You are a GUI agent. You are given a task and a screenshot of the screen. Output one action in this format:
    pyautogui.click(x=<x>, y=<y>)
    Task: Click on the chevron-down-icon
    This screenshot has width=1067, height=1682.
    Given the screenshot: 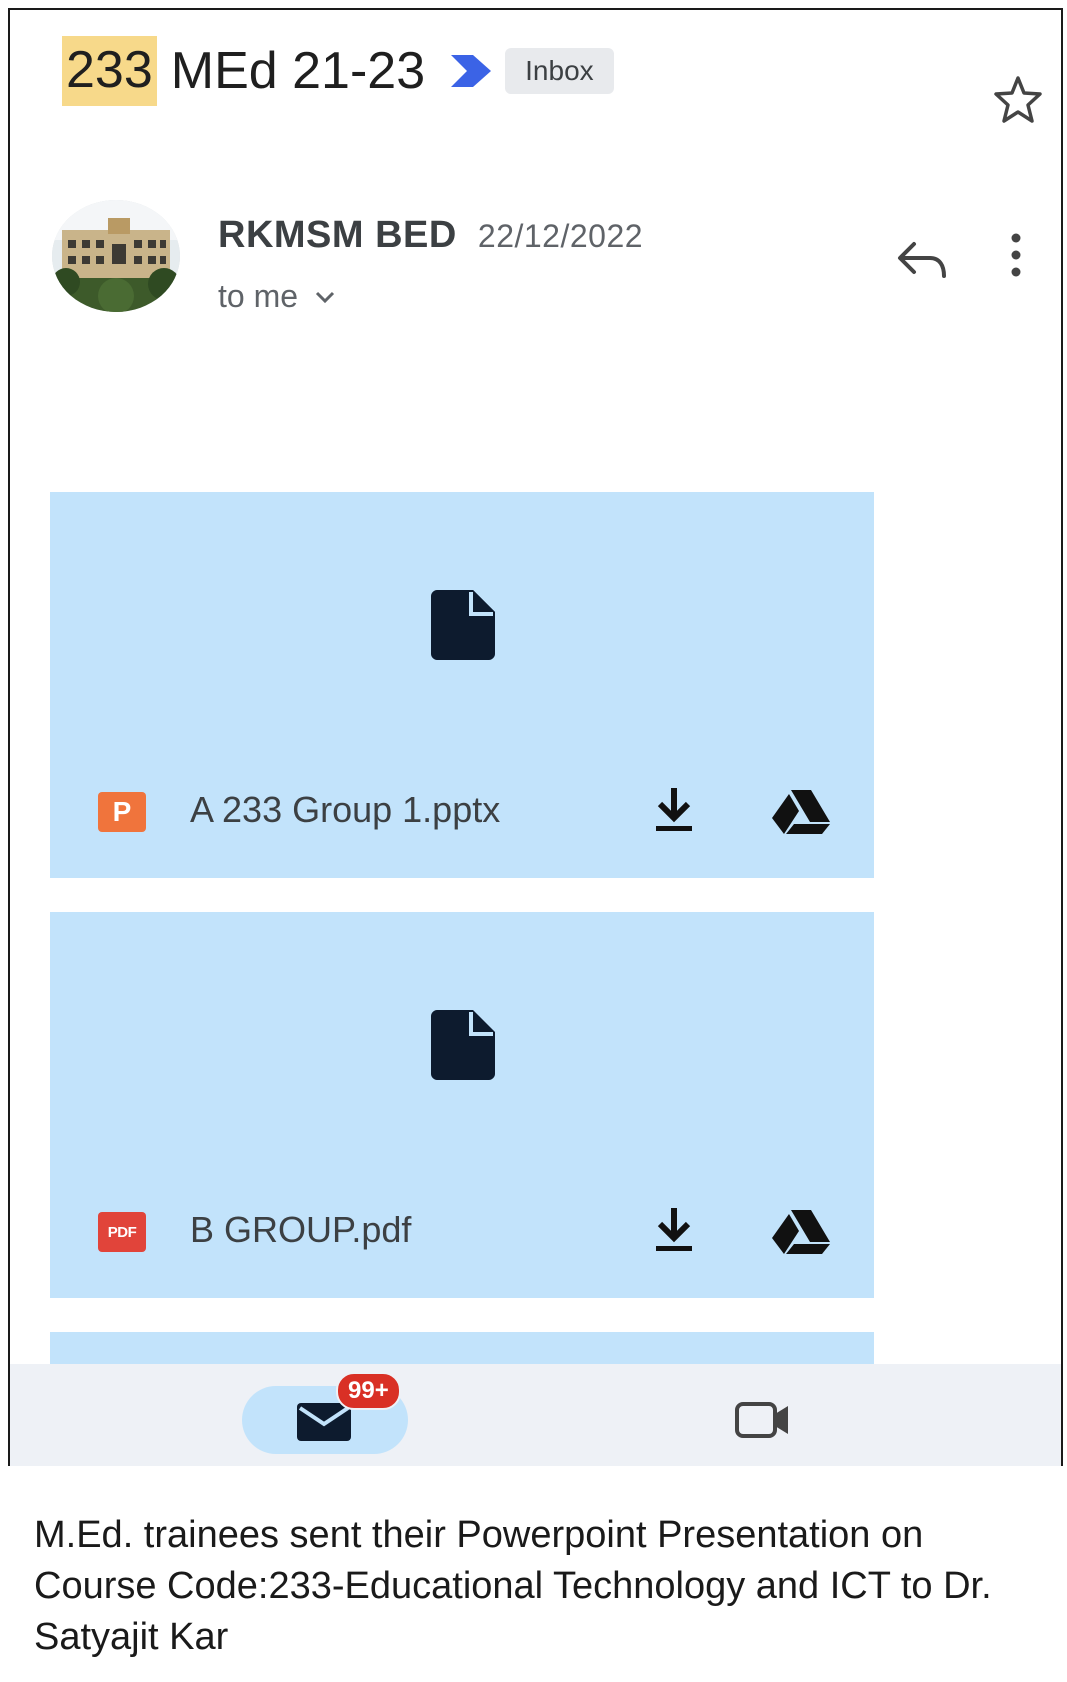 What is the action you would take?
    pyautogui.click(x=325, y=297)
    